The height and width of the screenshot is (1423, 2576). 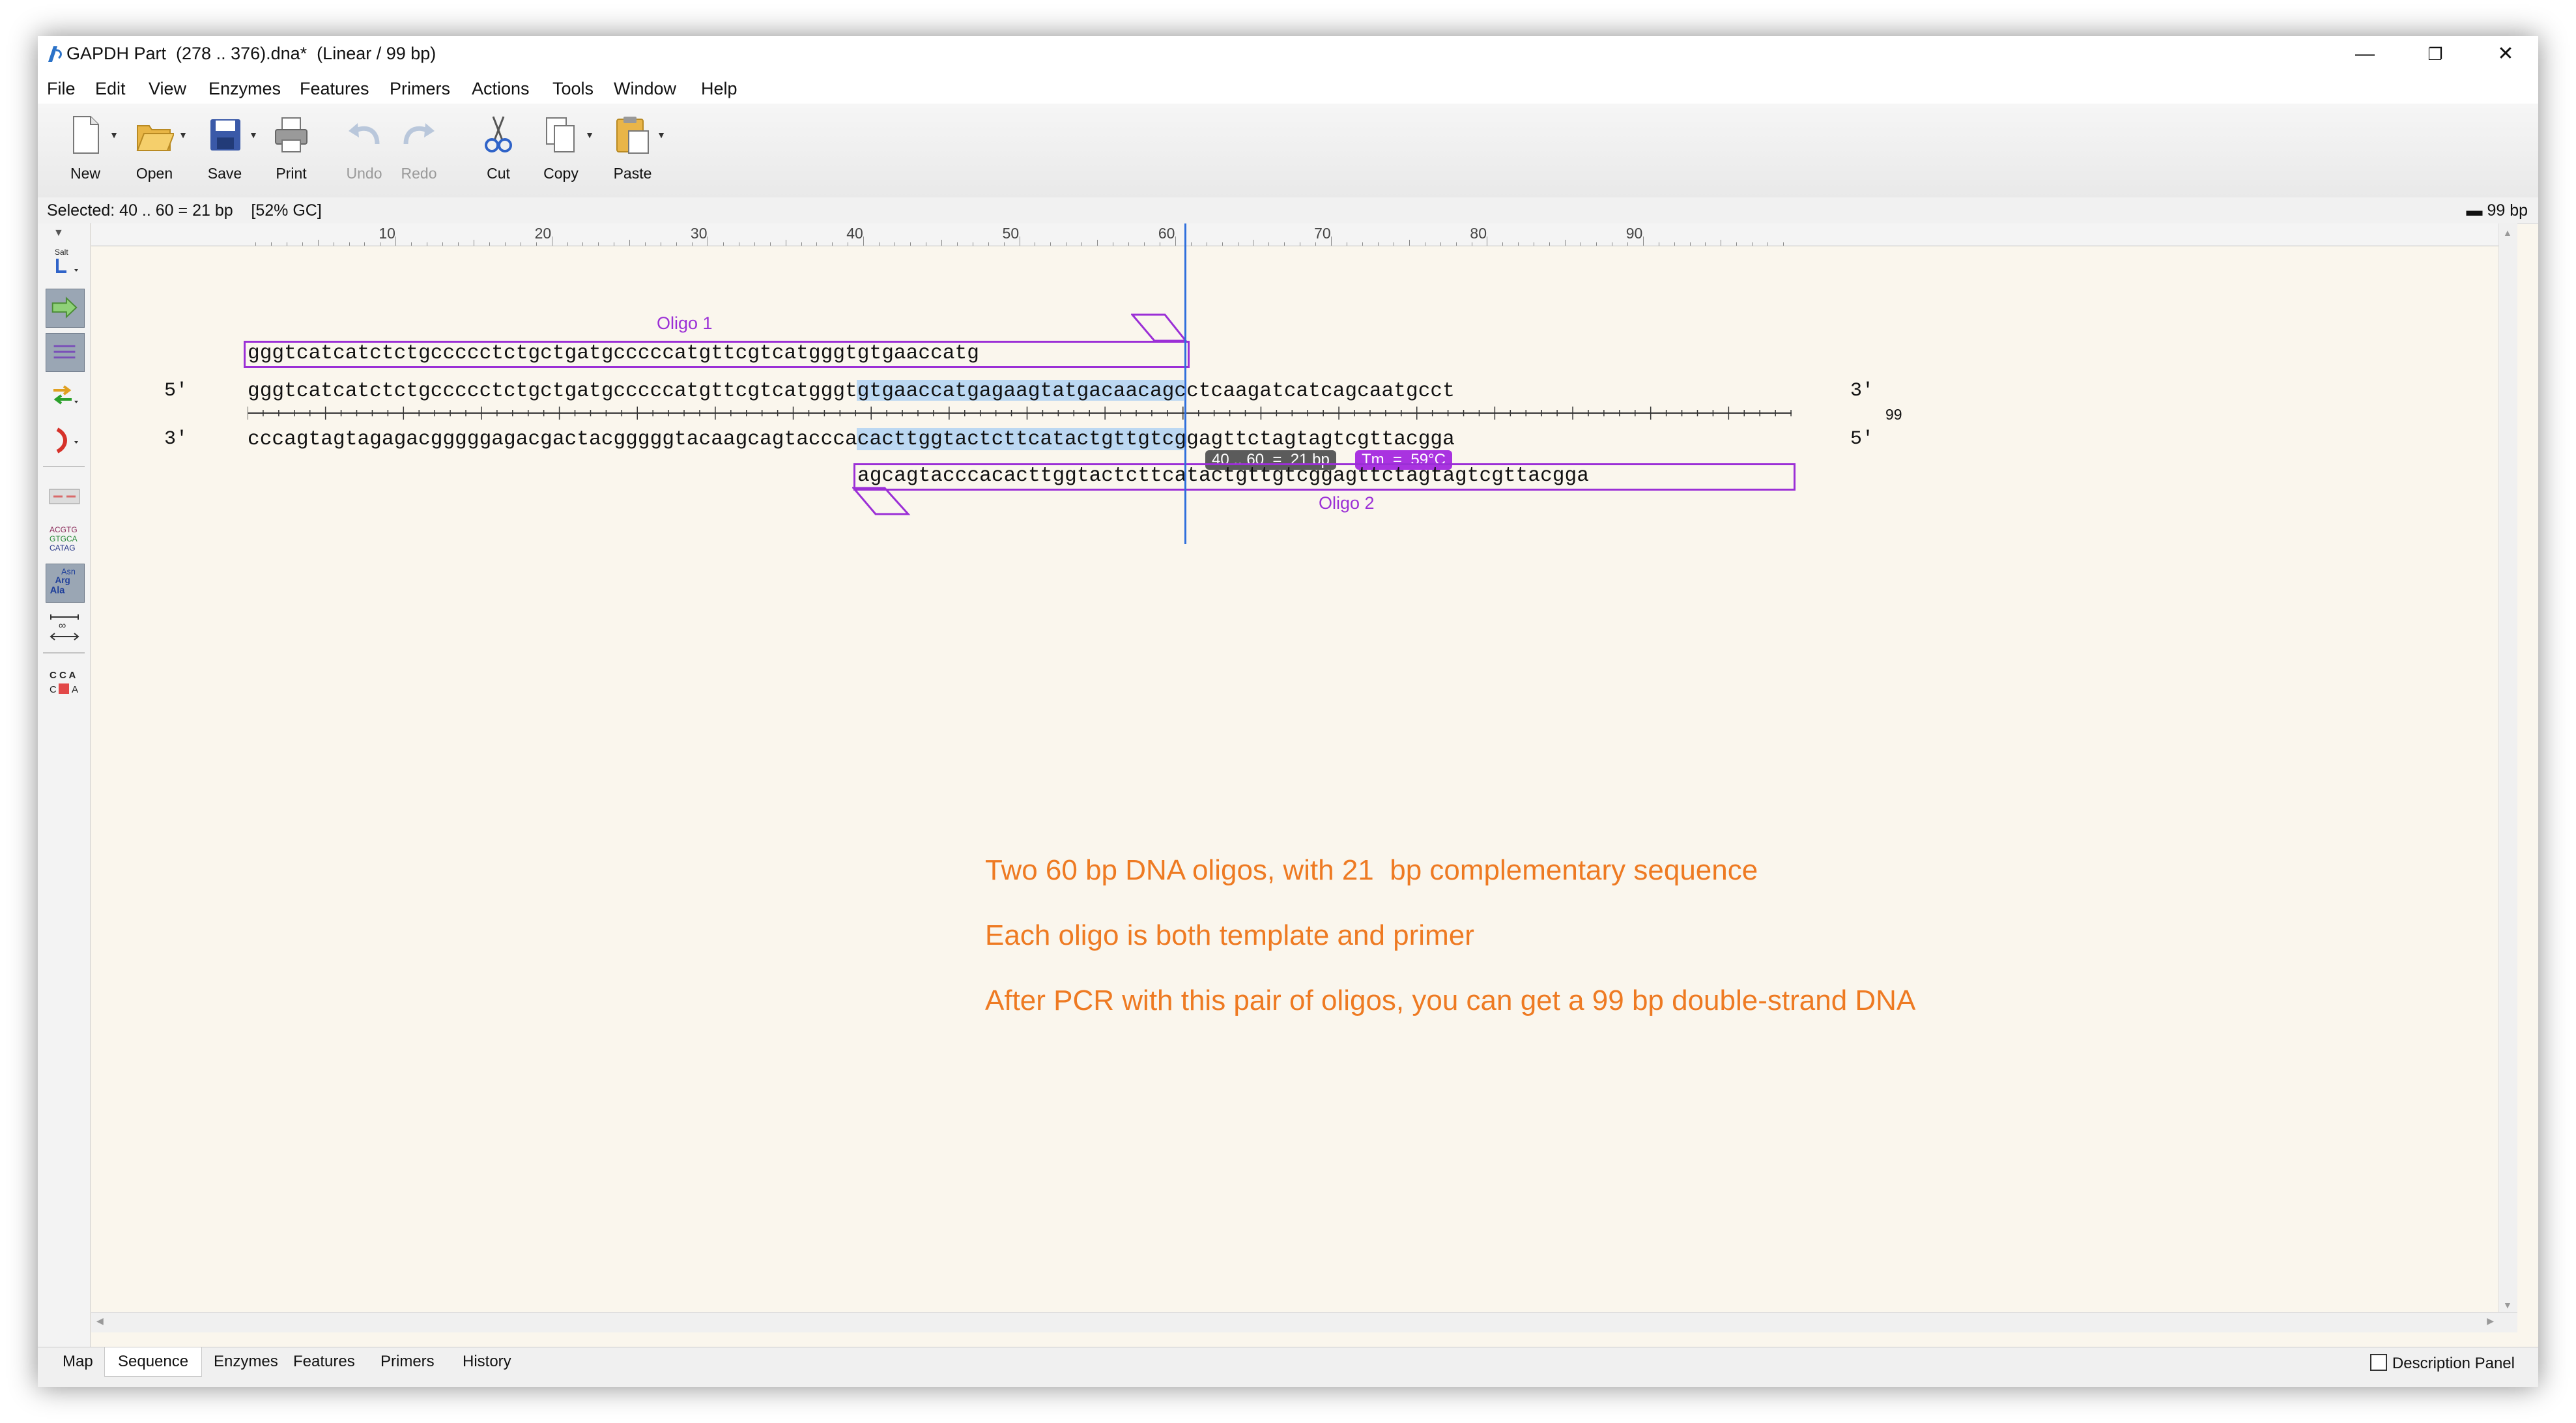 What do you see at coordinates (100, 1321) in the screenshot?
I see `scroll-left-icon: ◀` at bounding box center [100, 1321].